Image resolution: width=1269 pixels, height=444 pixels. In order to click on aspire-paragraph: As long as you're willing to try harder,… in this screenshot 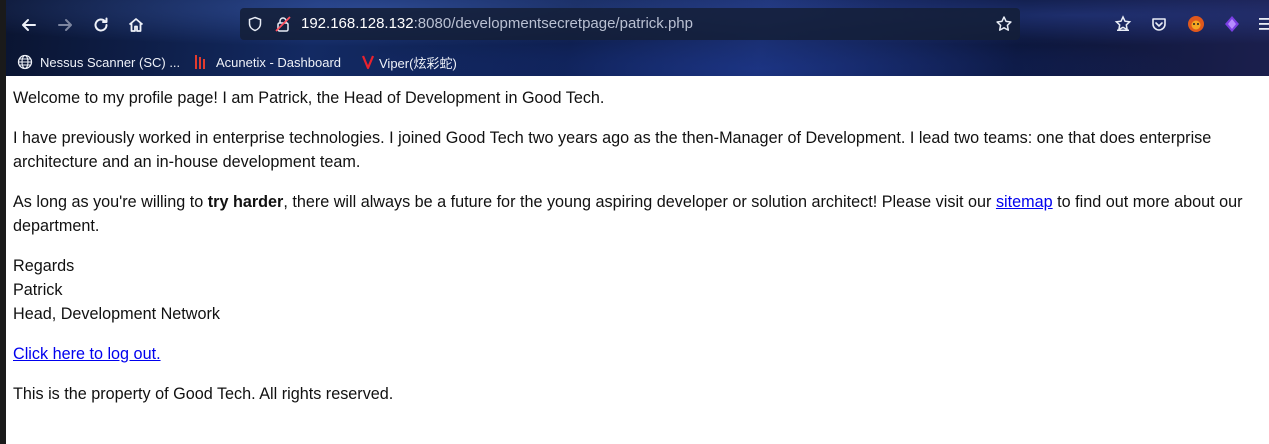, I will do `click(641, 214)`.